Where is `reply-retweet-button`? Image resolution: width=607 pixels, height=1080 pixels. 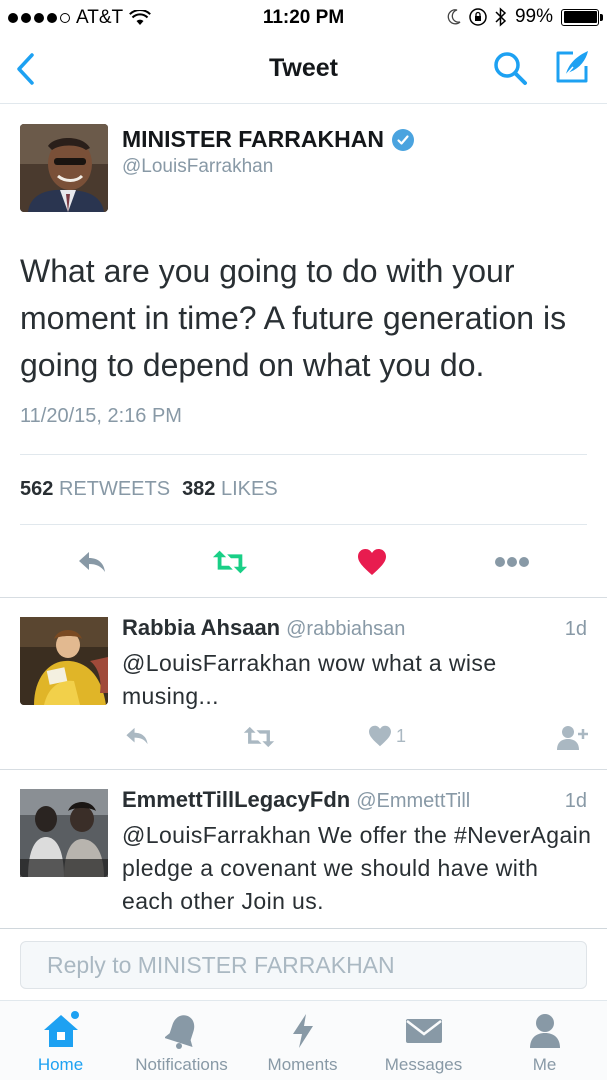 reply-retweet-button is located at coordinates (259, 737).